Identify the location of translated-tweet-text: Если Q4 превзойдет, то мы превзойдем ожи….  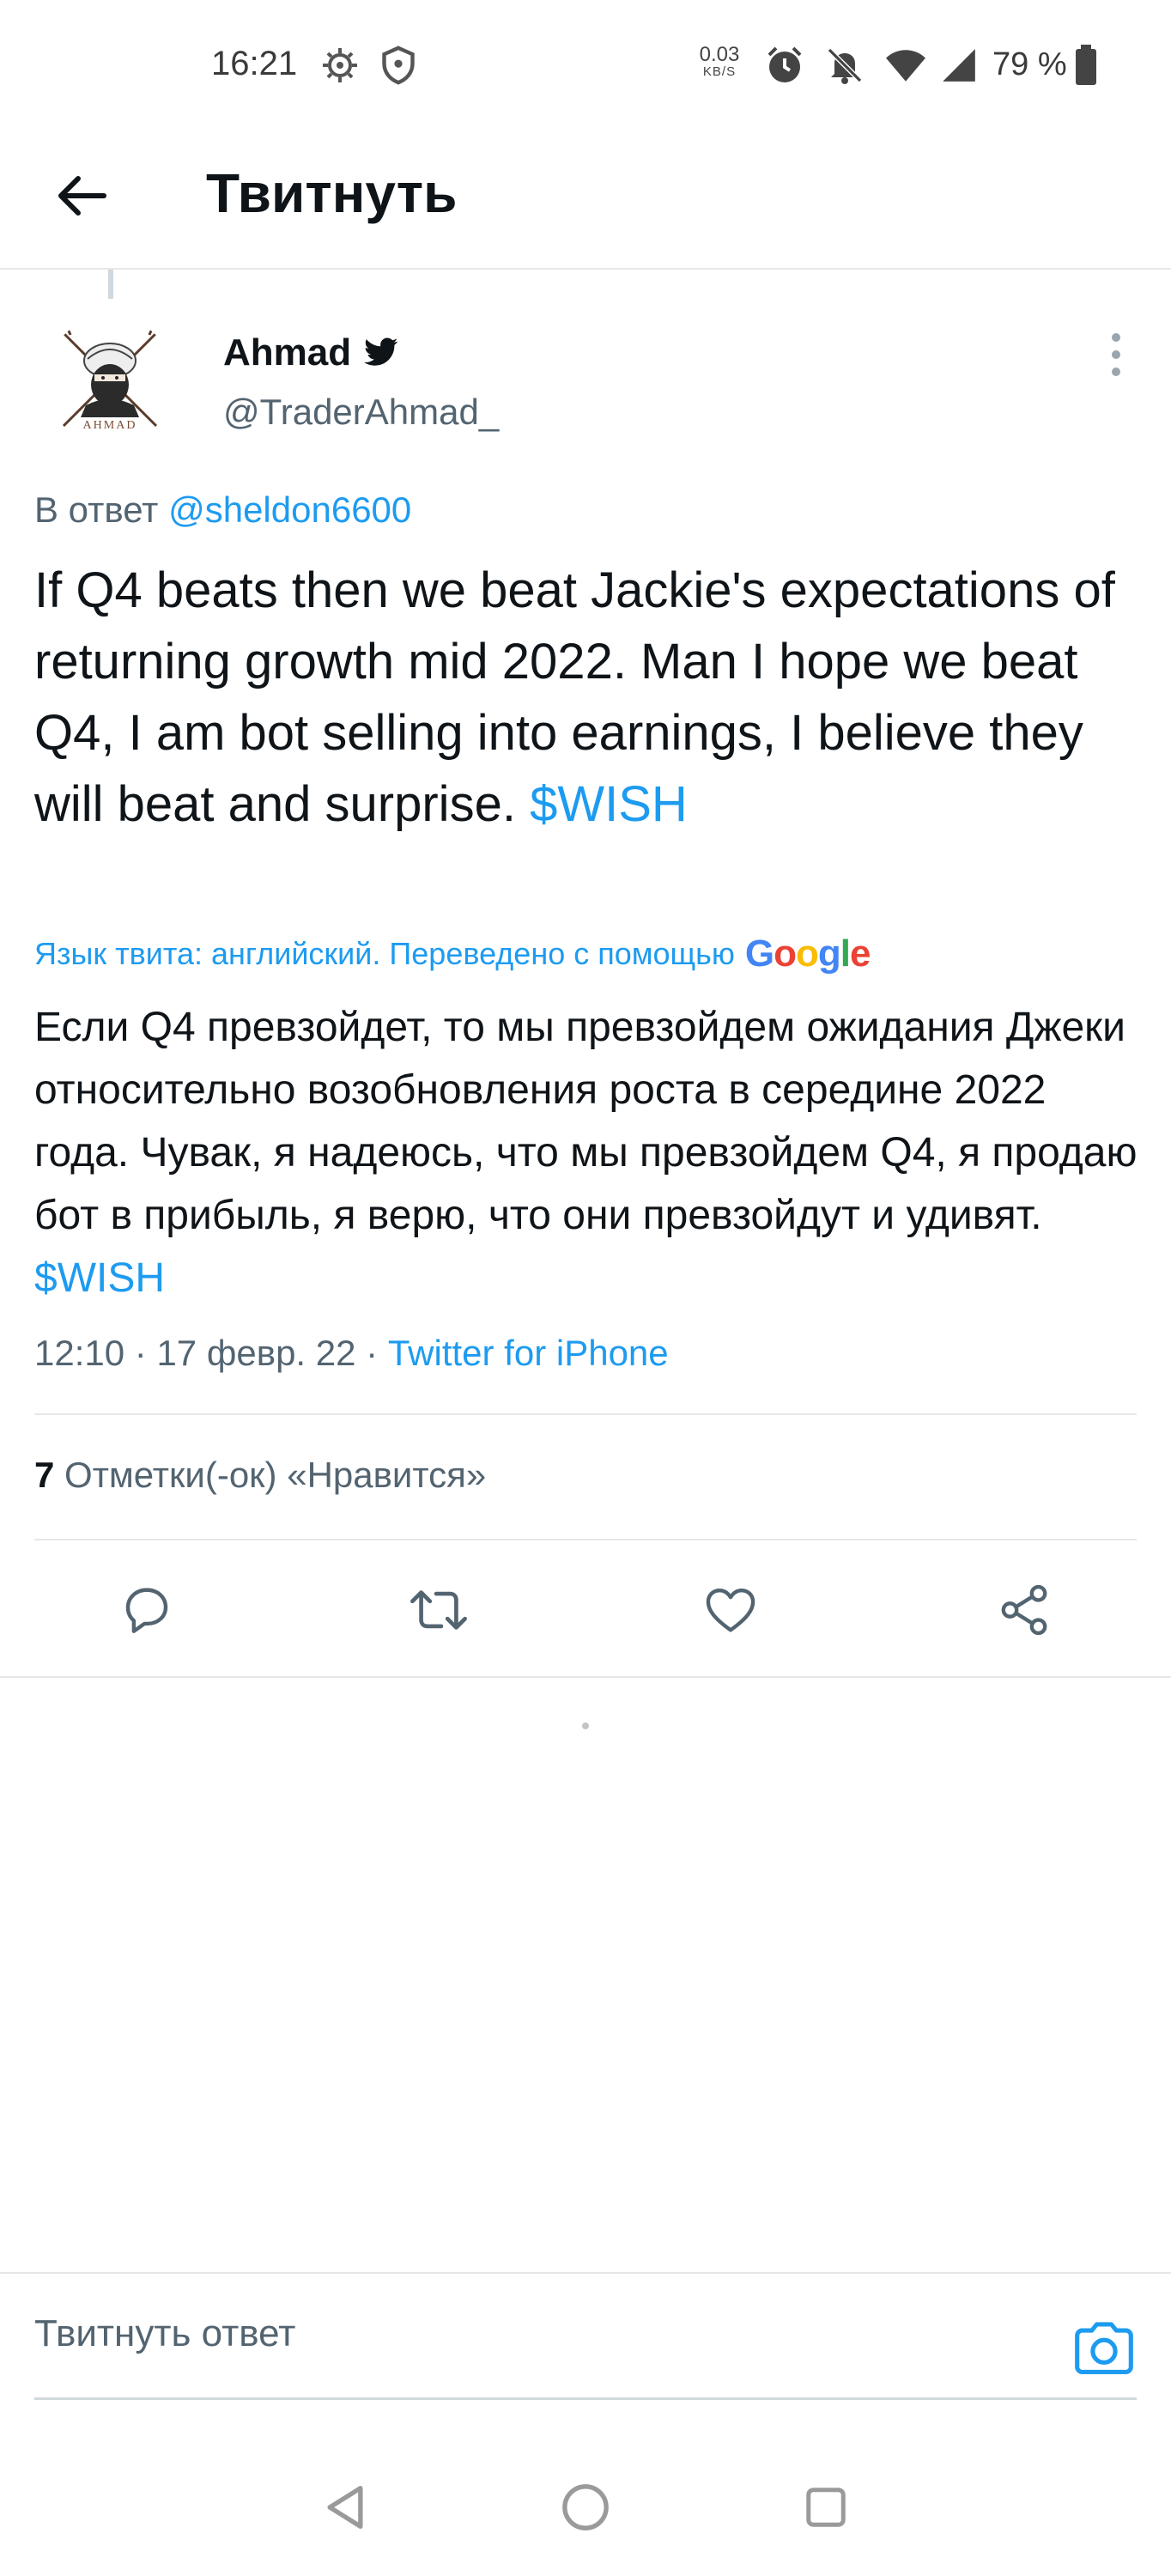
(588, 1152).